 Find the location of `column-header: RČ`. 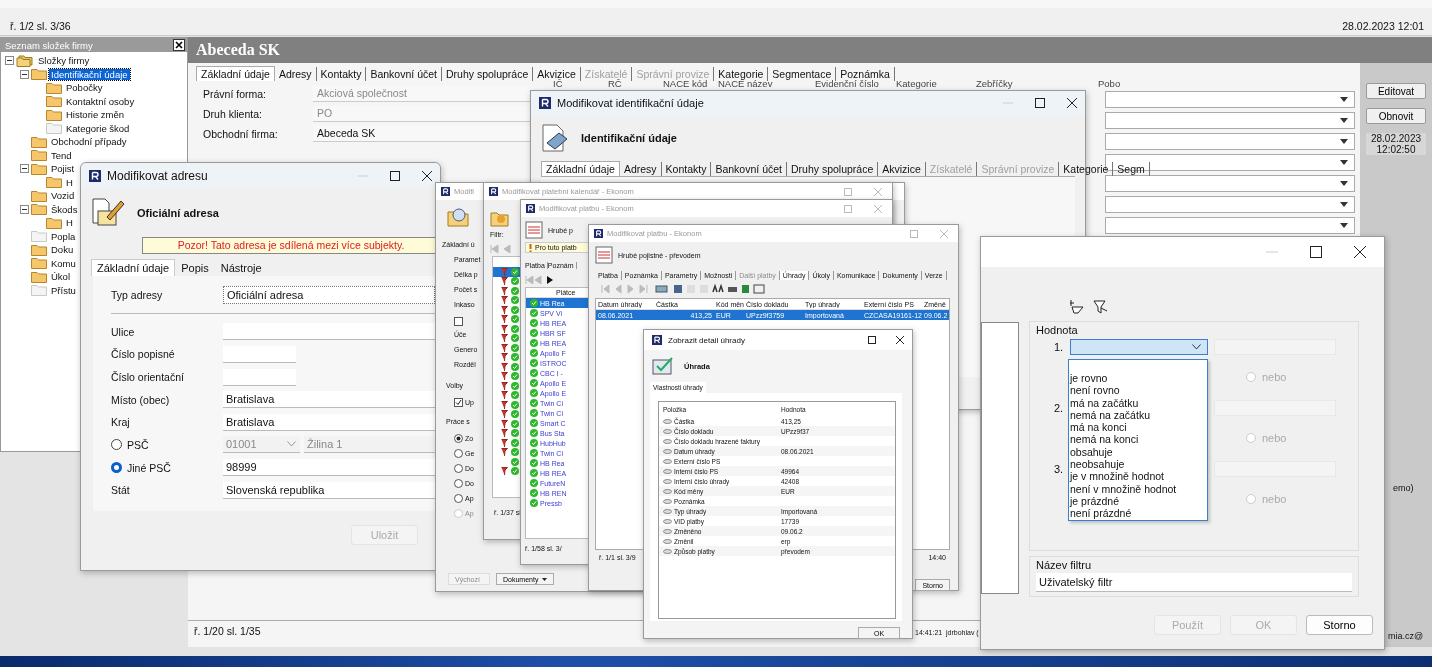

column-header: RČ is located at coordinates (615, 83).